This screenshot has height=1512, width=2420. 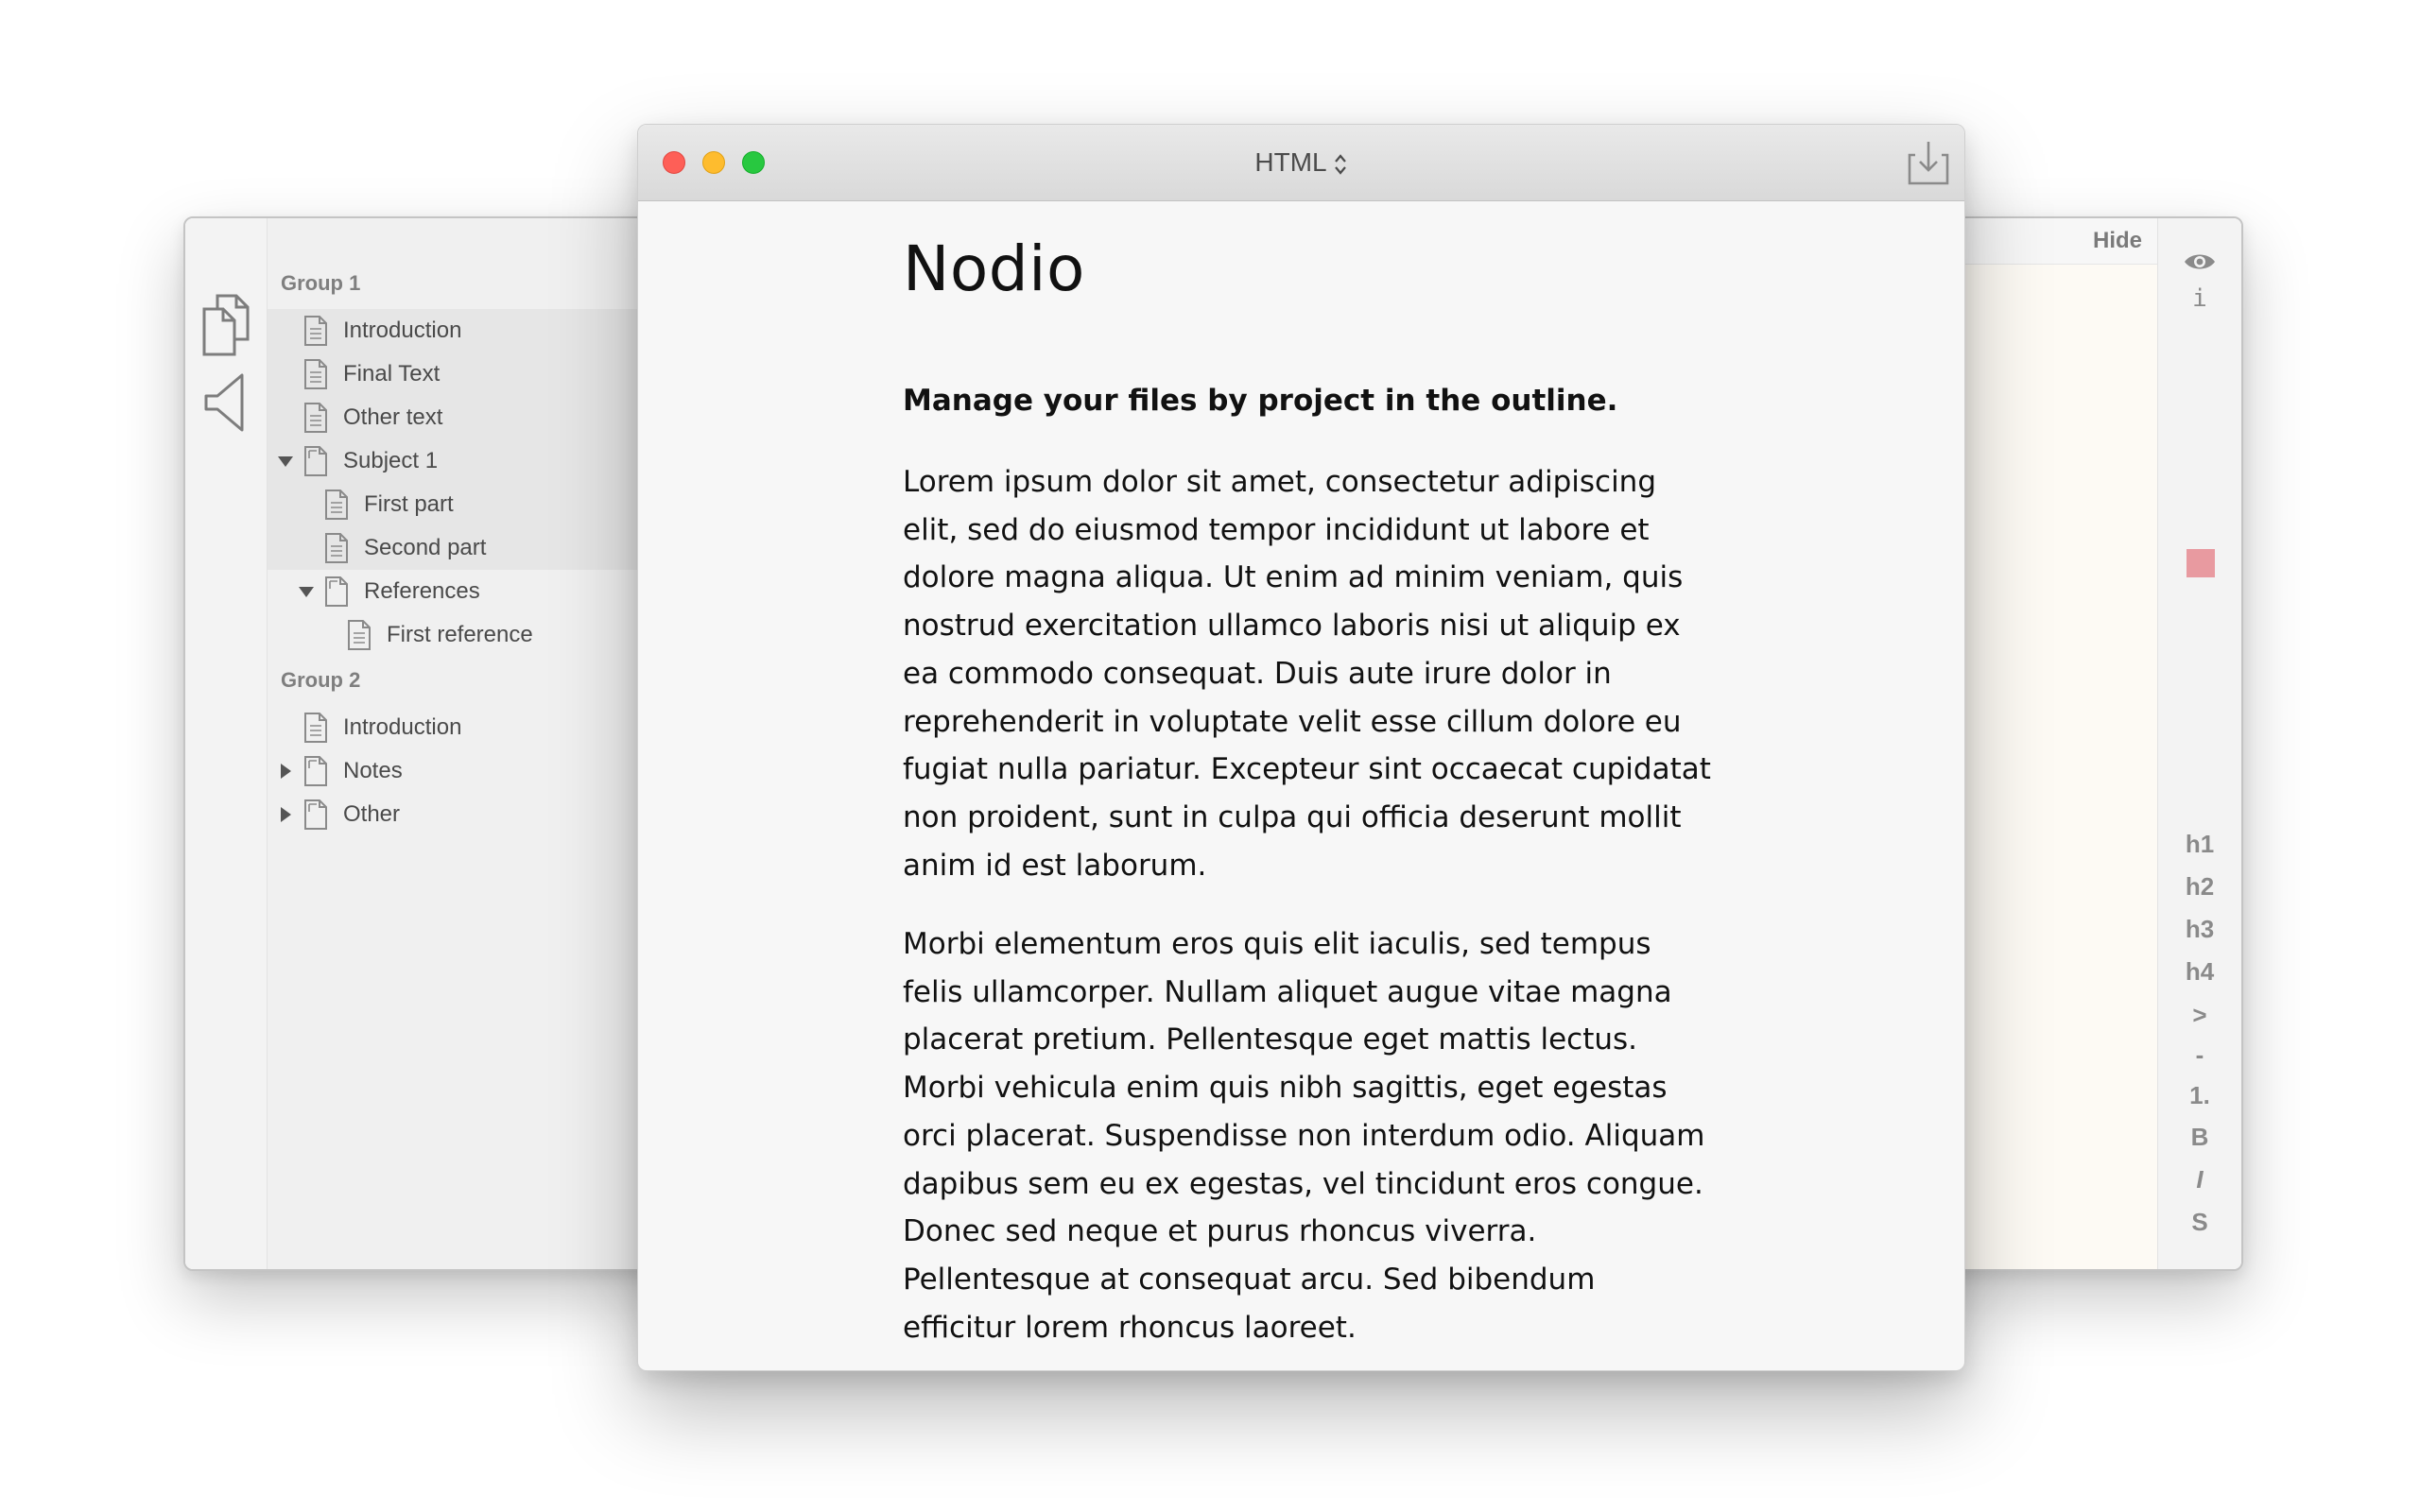 I want to click on strikethrough-button: S, so click(x=2199, y=1222).